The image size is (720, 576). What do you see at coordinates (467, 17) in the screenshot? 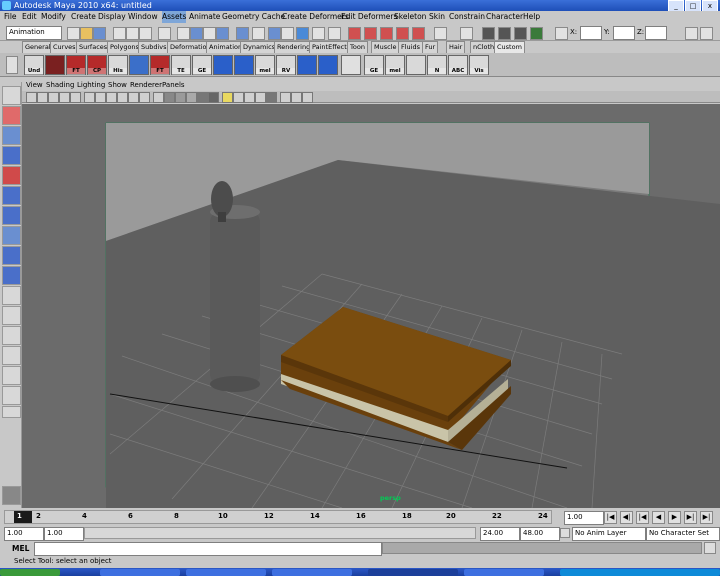
I see `menu-constrain: Constrain` at bounding box center [467, 17].